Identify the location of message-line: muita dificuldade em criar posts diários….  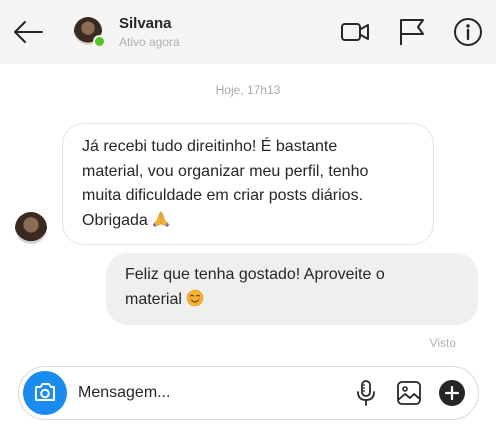
(223, 195).